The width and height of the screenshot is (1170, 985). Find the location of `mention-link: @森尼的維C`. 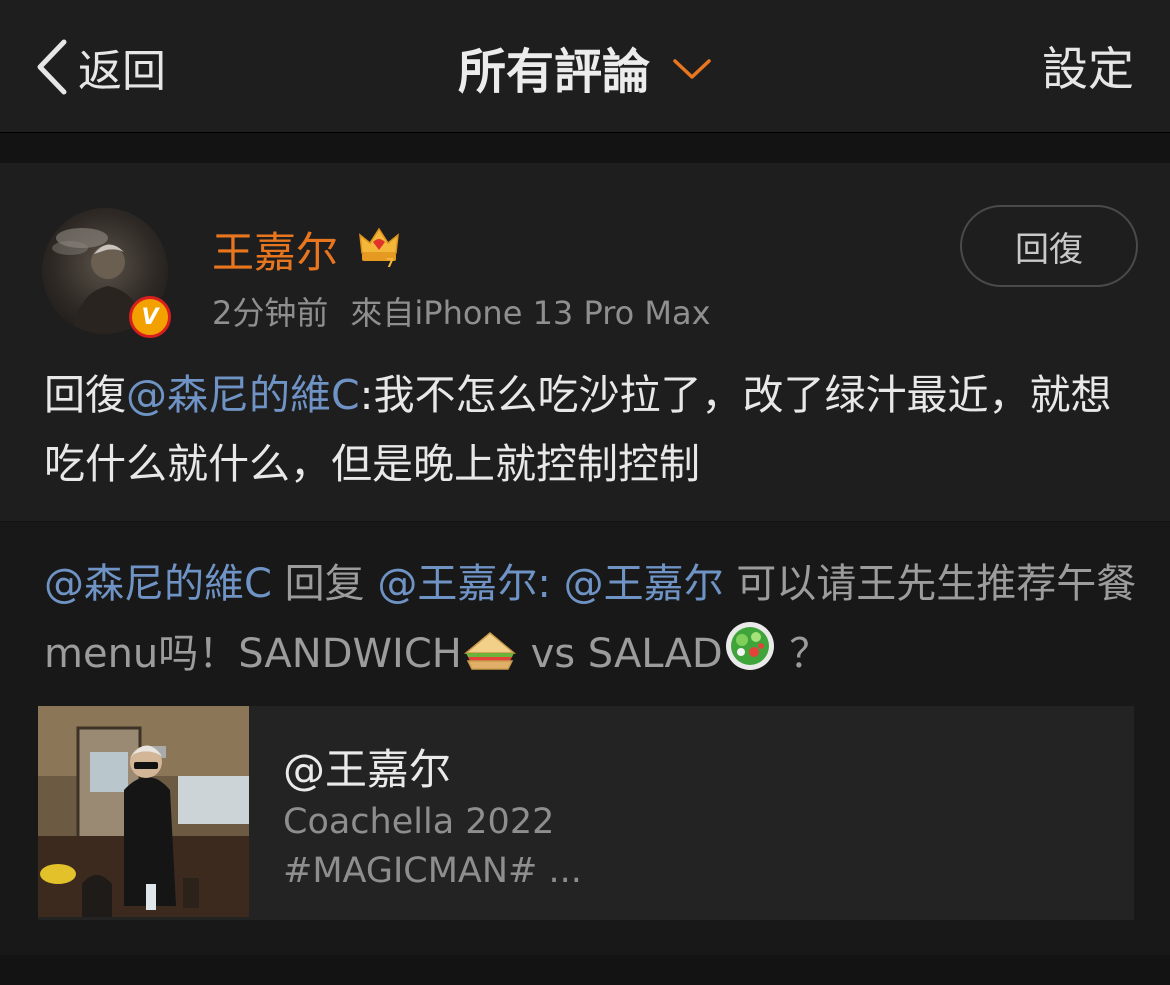

mention-link: @森尼的維C is located at coordinates (243, 395).